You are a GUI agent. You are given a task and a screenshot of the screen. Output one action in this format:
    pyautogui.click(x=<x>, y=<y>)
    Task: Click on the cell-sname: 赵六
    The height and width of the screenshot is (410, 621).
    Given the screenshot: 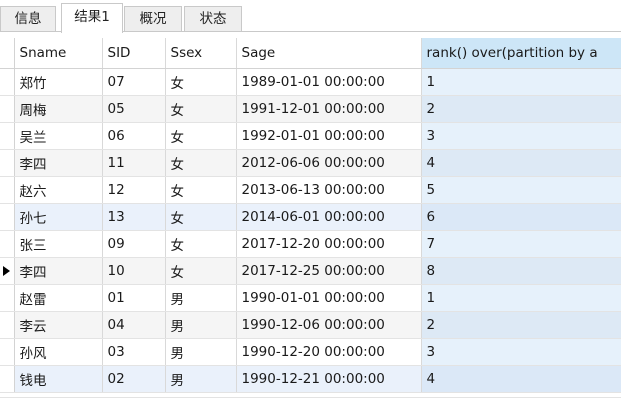 What is the action you would take?
    pyautogui.click(x=58, y=190)
    